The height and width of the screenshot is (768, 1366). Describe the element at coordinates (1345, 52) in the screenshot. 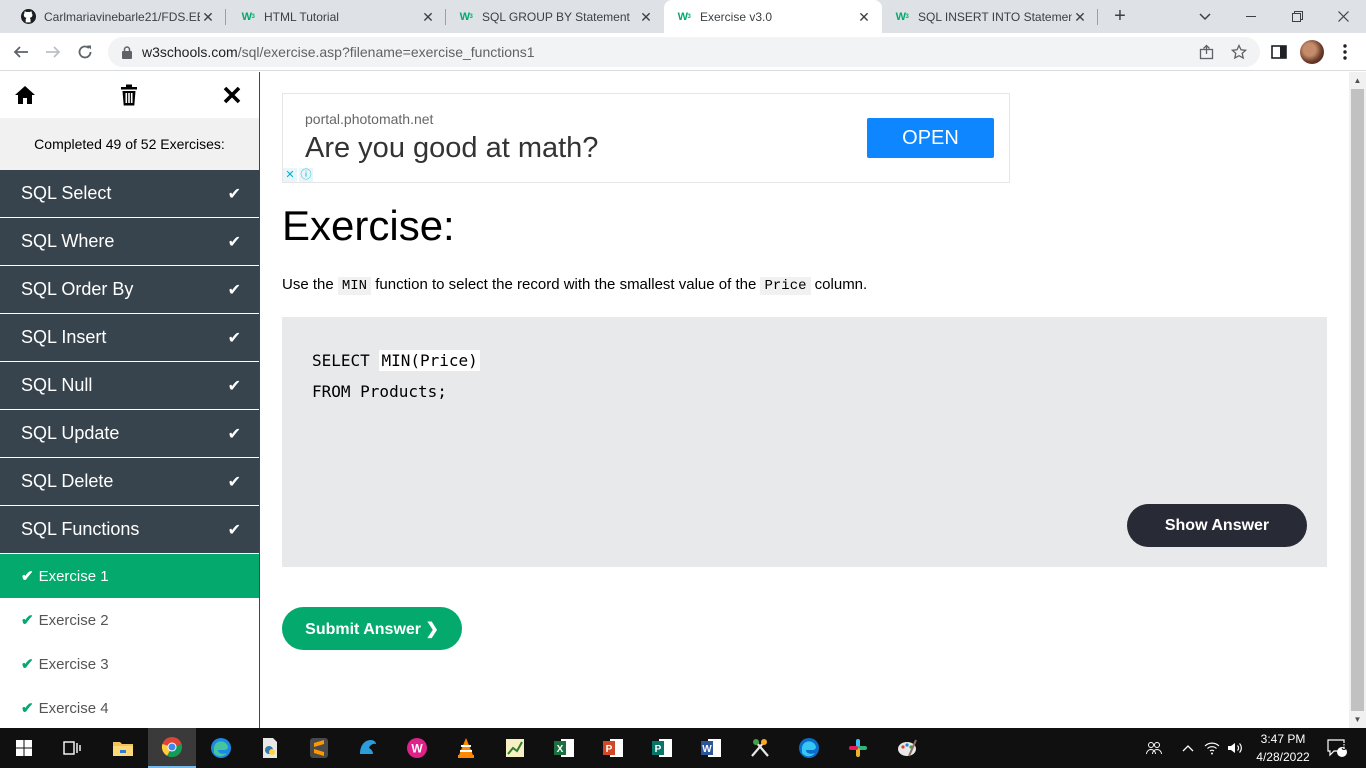

I see `browser-menu-icon` at that location.